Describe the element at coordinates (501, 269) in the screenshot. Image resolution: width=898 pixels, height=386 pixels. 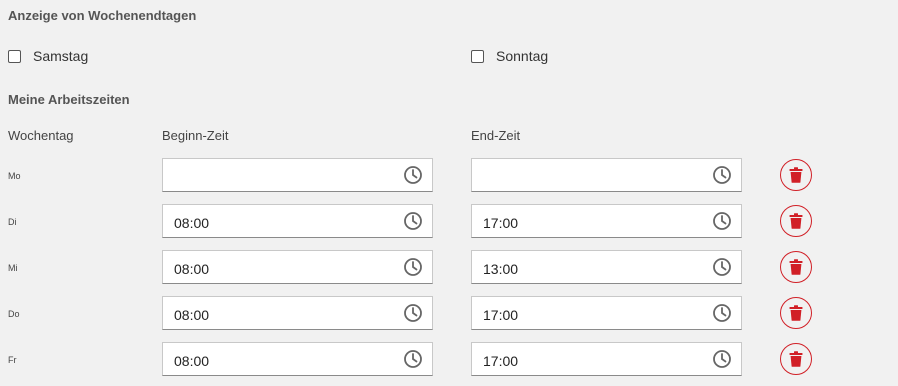
I see `end-time-value: 13:00` at that location.